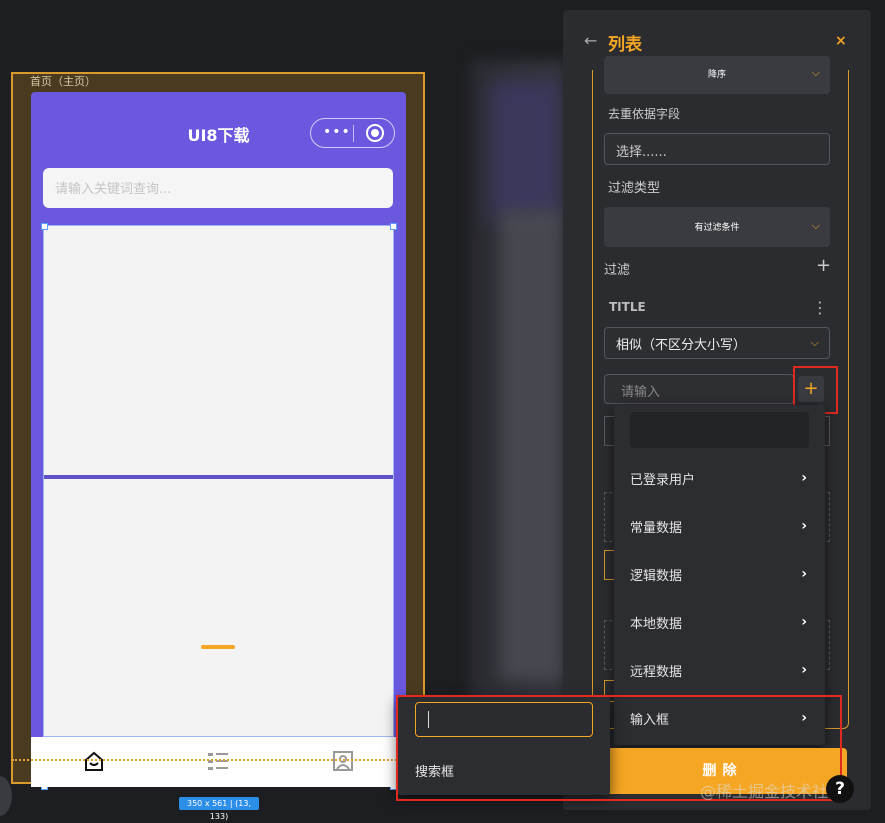  I want to click on filter-label: 过滤, so click(617, 270).